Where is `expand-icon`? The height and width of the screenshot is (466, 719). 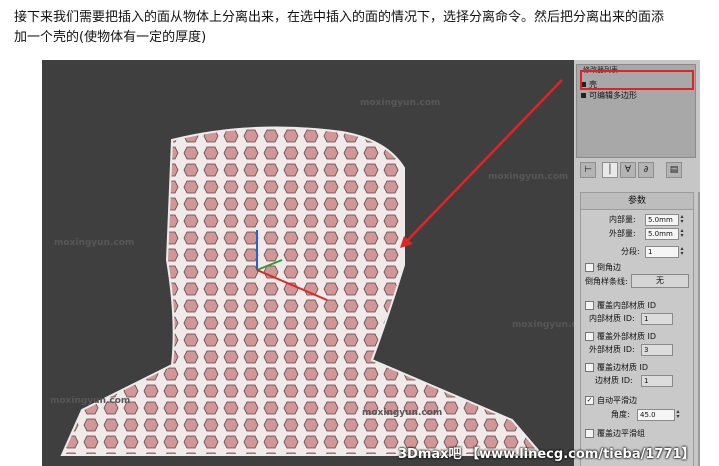
expand-icon is located at coordinates (583, 95).